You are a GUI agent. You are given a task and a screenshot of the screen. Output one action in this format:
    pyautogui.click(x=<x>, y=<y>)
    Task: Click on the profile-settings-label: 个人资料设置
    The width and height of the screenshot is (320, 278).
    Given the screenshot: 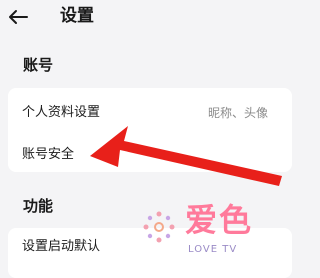 What is the action you would take?
    pyautogui.click(x=61, y=112)
    